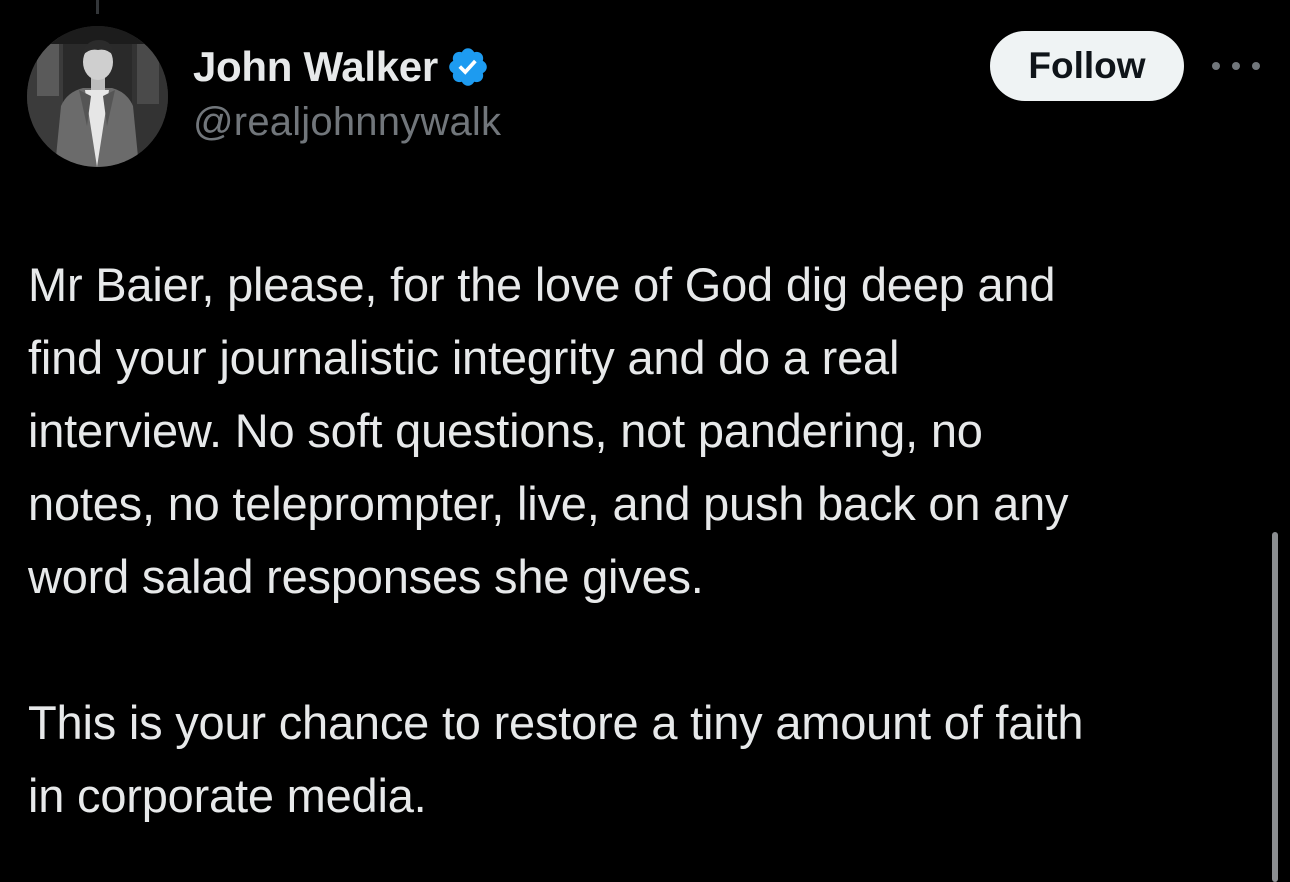 The height and width of the screenshot is (882, 1290). What do you see at coordinates (315, 67) in the screenshot?
I see `author-display-name: John Walker` at bounding box center [315, 67].